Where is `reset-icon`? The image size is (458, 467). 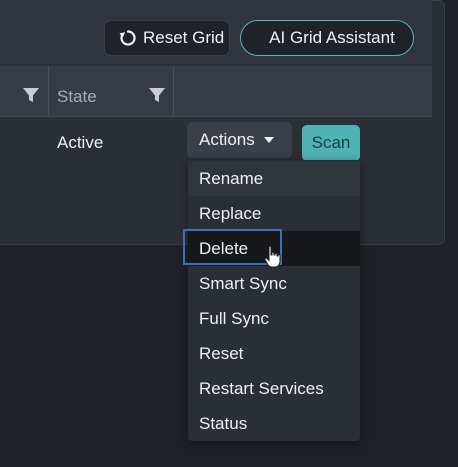
reset-icon is located at coordinates (128, 38).